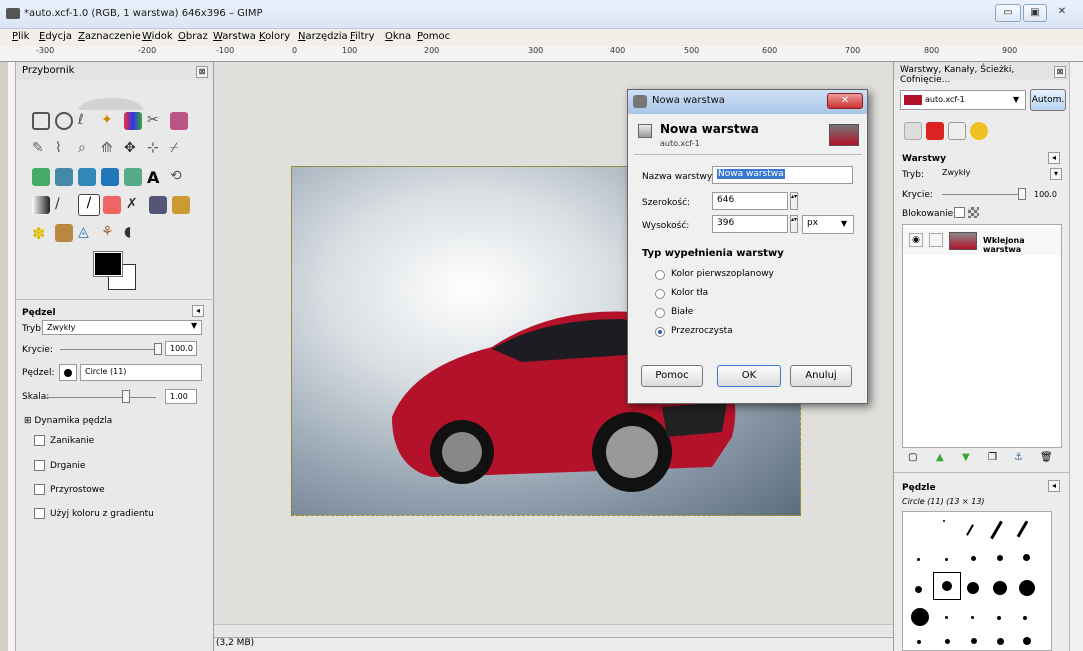 The image size is (1083, 651). I want to click on unit-select: px ▼, so click(828, 224).